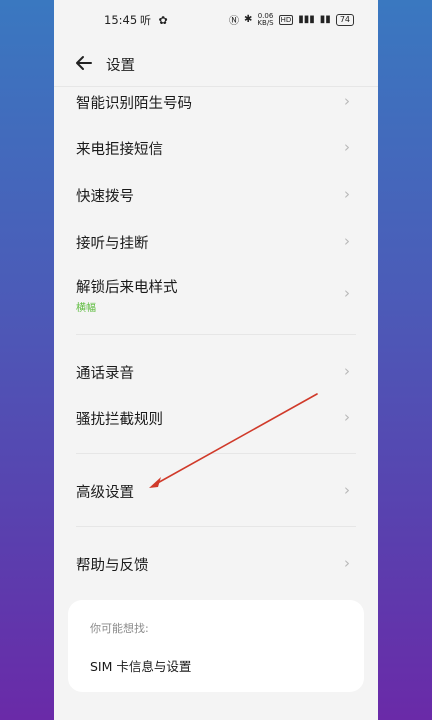 The height and width of the screenshot is (720, 432). What do you see at coordinates (233, 440) in the screenshot?
I see `annotation-arrow-icon` at bounding box center [233, 440].